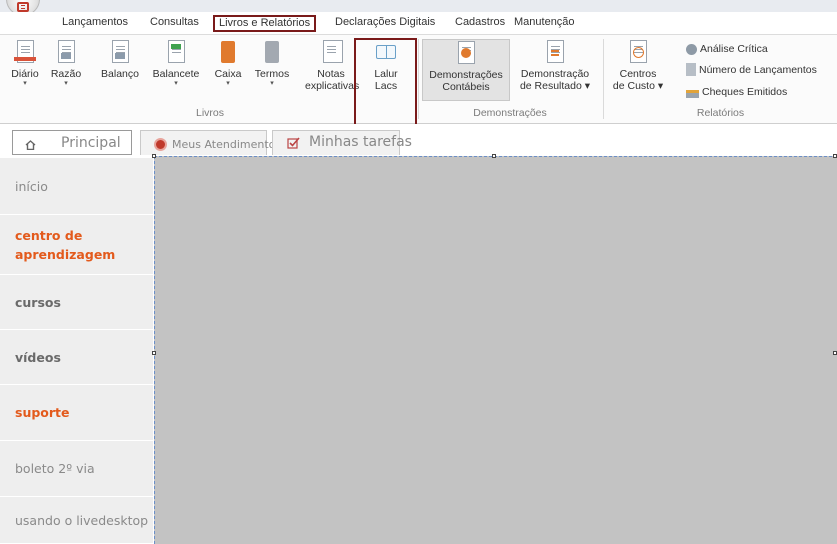  What do you see at coordinates (385, 82) in the screenshot?
I see `lalur-highlight-box` at bounding box center [385, 82].